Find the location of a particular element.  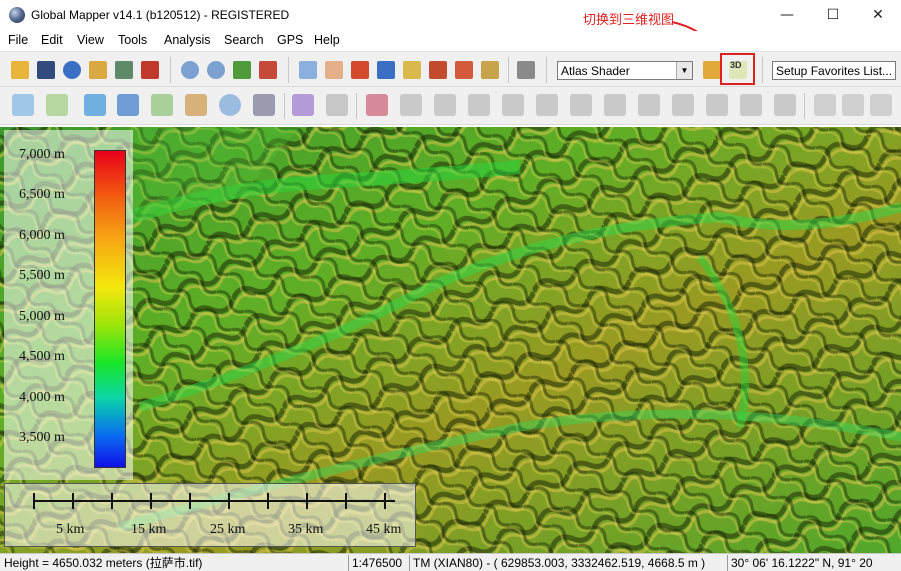

profile-icon is located at coordinates (412, 70).